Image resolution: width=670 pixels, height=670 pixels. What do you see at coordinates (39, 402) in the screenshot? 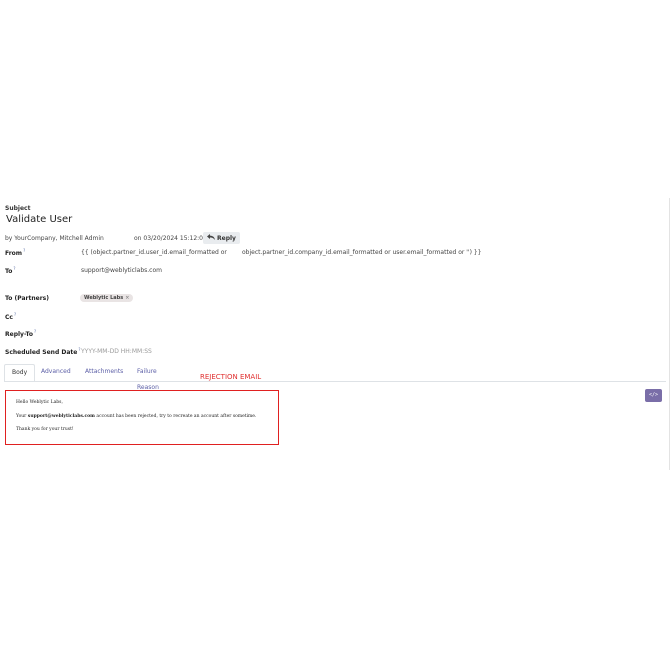
I see `body-greeting: Hello Weblytic Labs,` at bounding box center [39, 402].